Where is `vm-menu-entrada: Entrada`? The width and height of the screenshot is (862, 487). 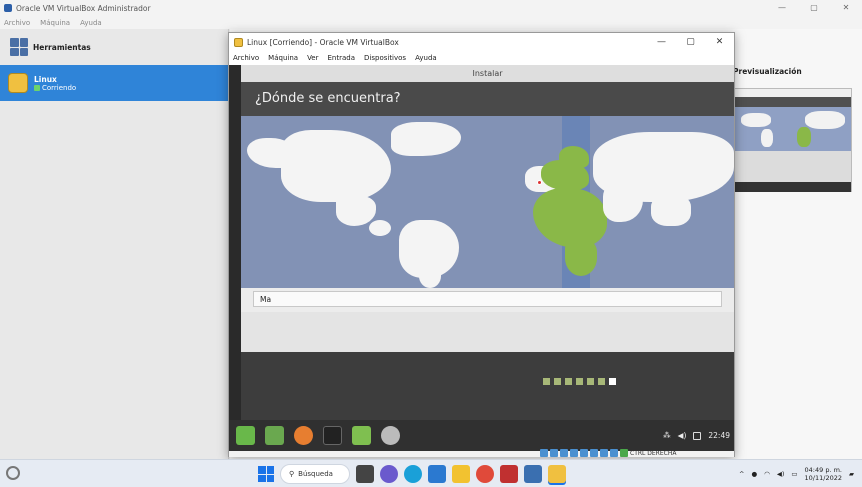
vm-menu-entrada: Entrada is located at coordinates (342, 58).